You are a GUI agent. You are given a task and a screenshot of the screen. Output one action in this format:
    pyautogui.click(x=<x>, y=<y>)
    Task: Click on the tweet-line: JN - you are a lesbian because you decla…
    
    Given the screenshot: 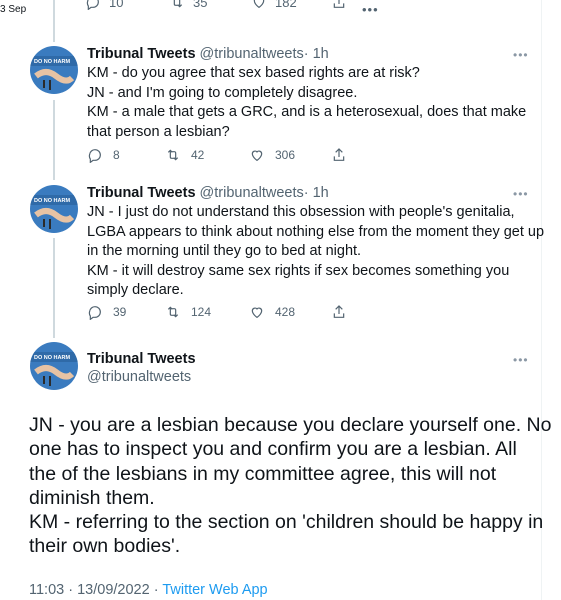 What is the action you would take?
    pyautogui.click(x=290, y=425)
    